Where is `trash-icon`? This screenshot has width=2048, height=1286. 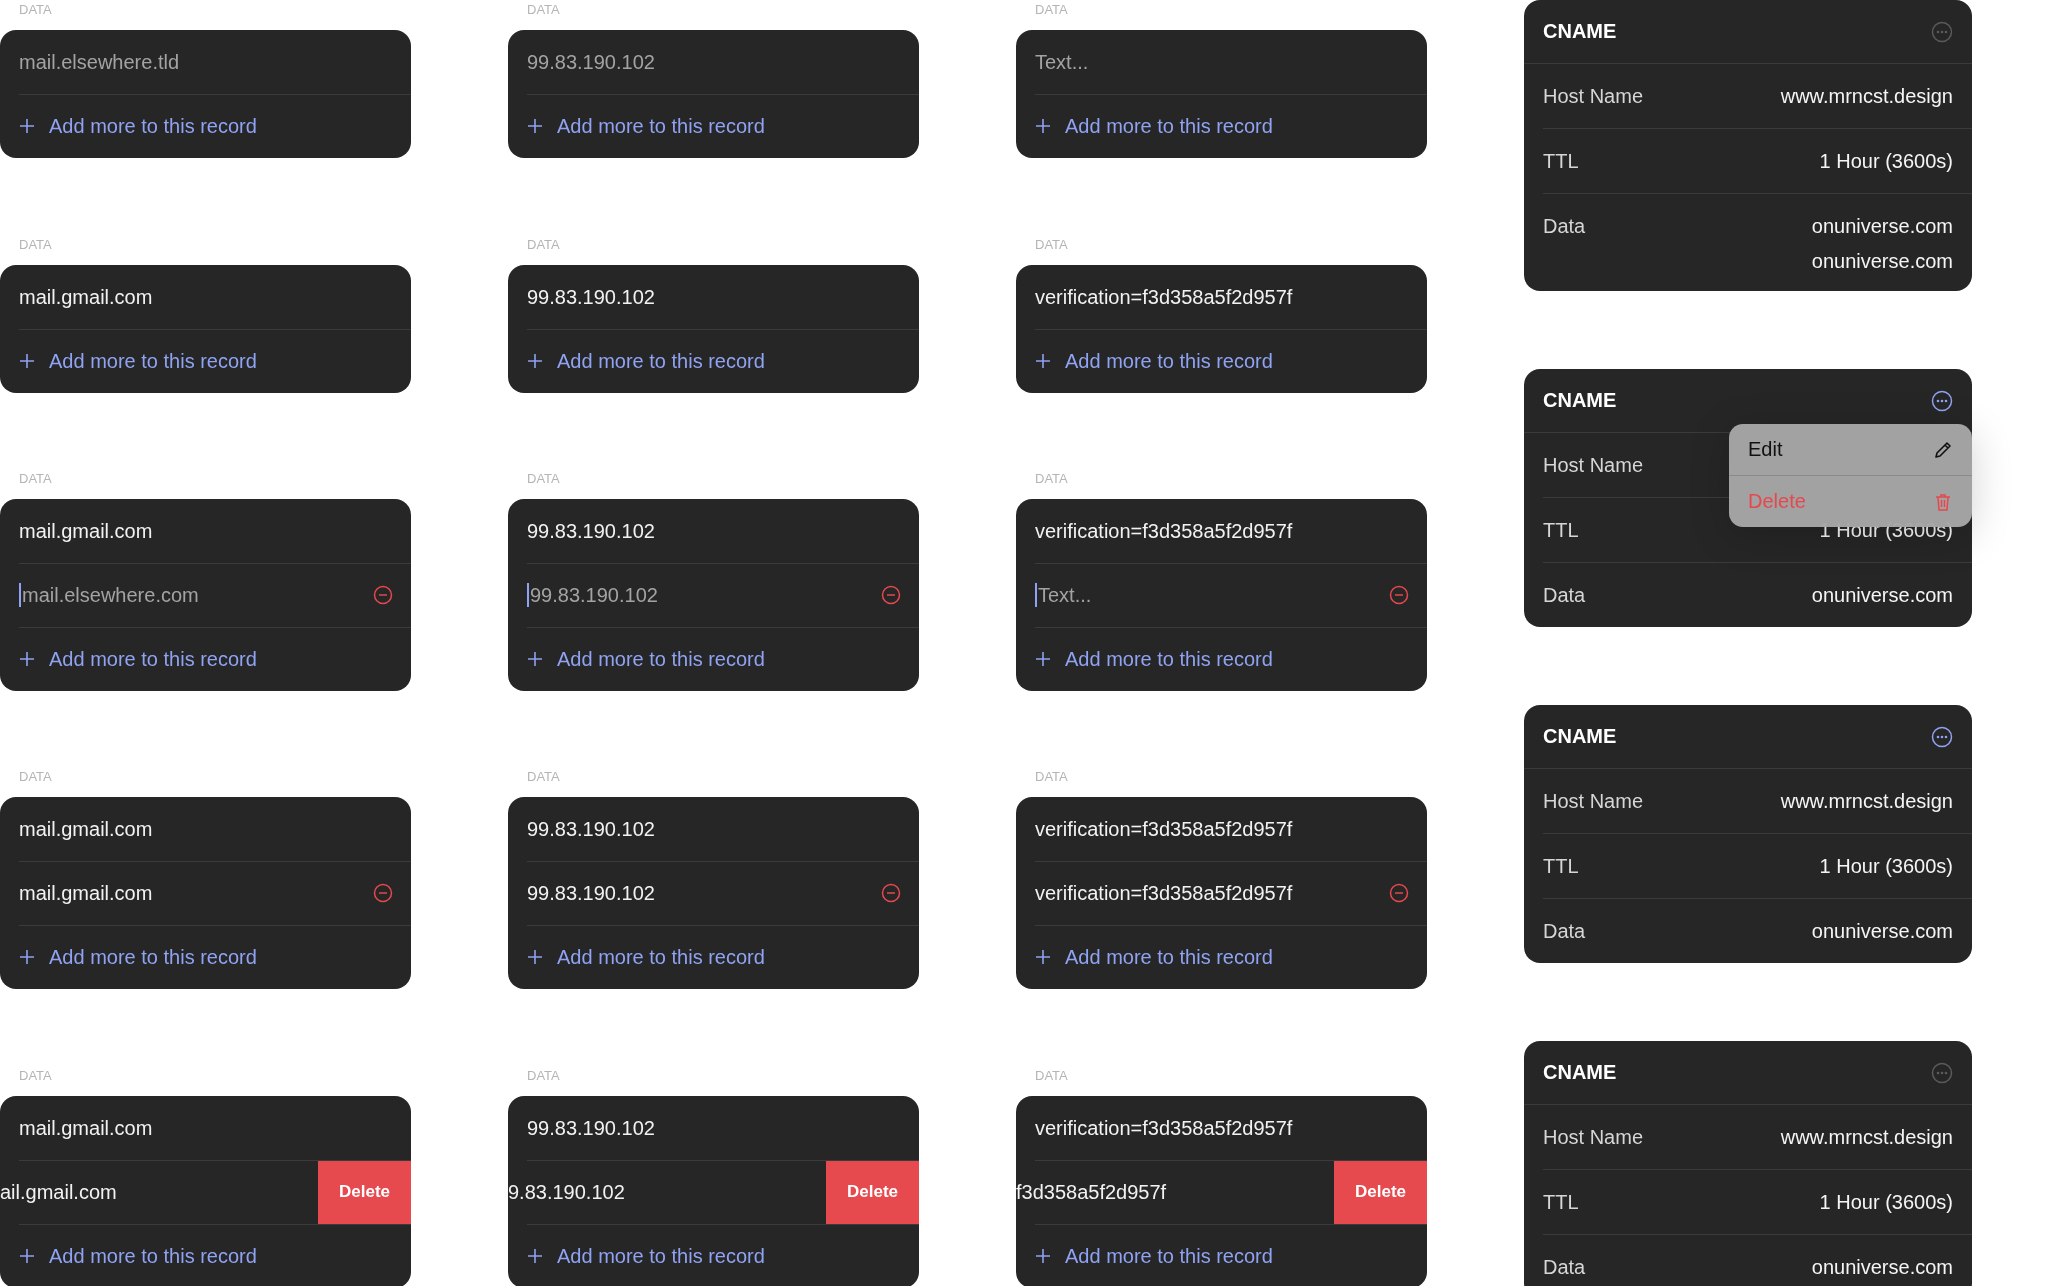 trash-icon is located at coordinates (1943, 501).